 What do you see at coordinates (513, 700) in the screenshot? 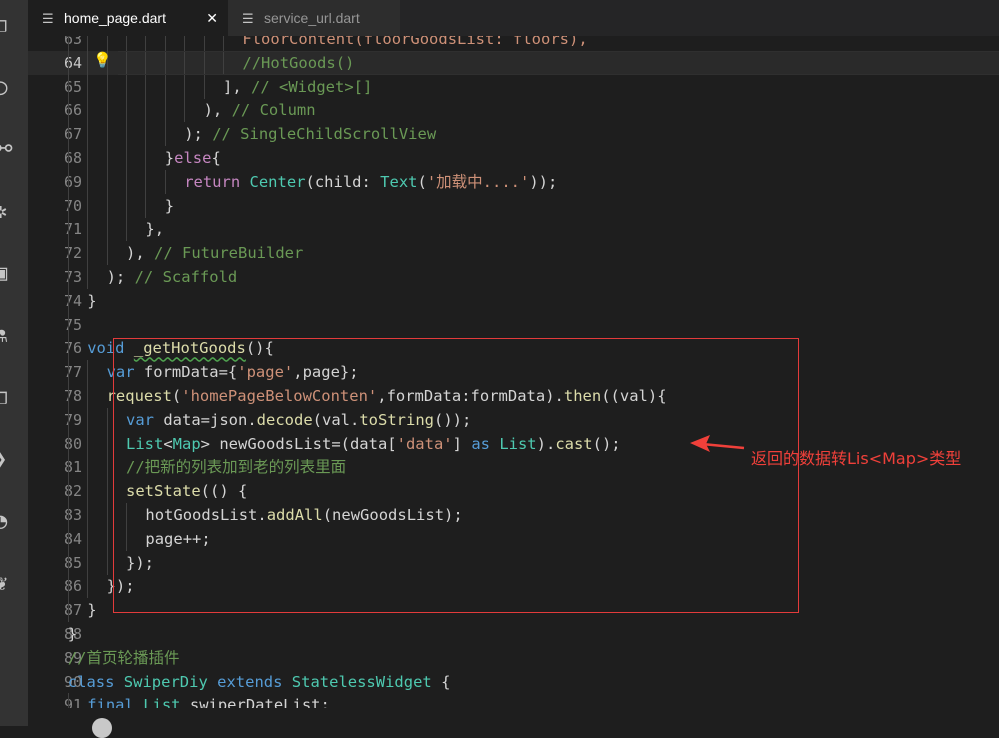
I see `code-line: 91 final List swiperDateList;` at bounding box center [513, 700].